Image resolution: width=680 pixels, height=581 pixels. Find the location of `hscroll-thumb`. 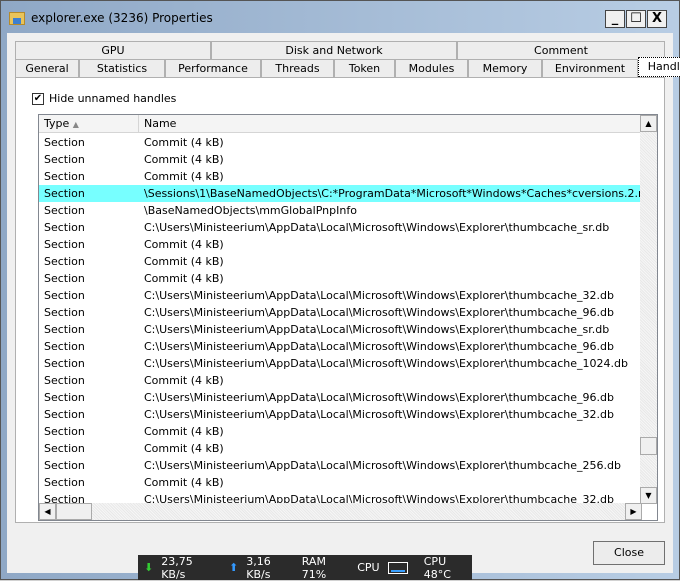

hscroll-thumb is located at coordinates (74, 511).